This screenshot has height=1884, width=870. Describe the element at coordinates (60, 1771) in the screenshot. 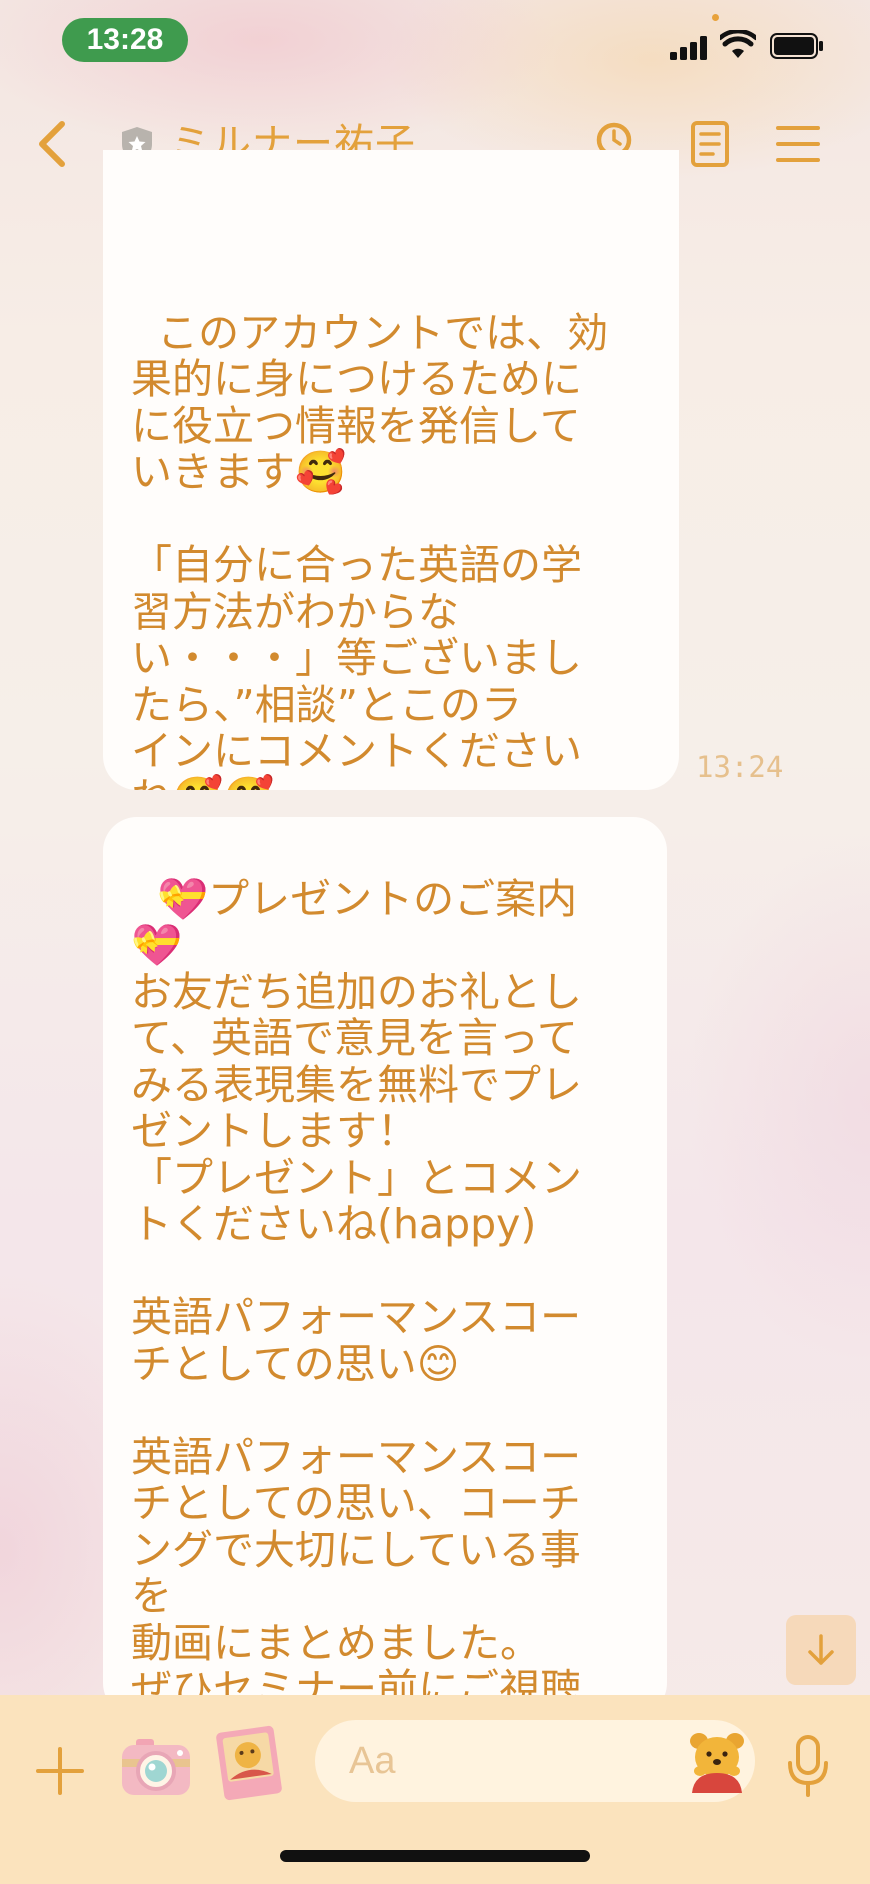

I see `plus-icon` at that location.